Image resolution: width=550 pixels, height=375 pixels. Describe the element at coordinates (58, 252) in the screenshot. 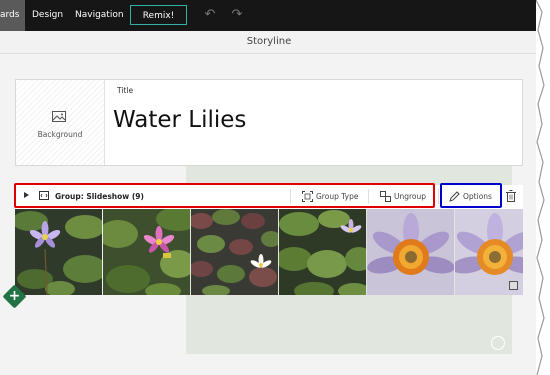

I see `purple-lily-photo` at that location.